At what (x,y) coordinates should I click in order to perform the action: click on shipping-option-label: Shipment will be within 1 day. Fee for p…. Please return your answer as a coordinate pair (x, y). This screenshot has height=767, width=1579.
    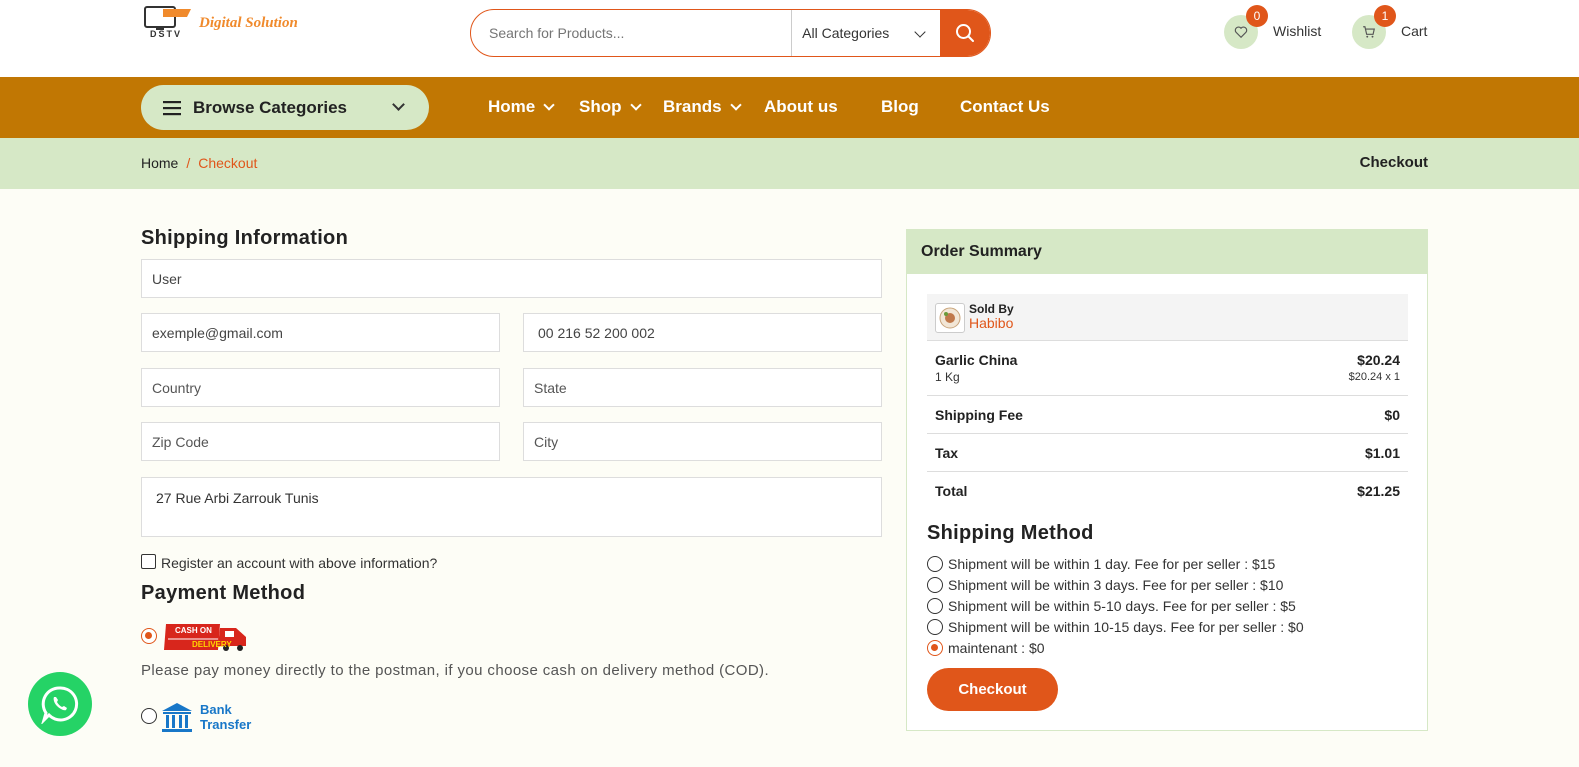
    Looking at the image, I should click on (1112, 564).